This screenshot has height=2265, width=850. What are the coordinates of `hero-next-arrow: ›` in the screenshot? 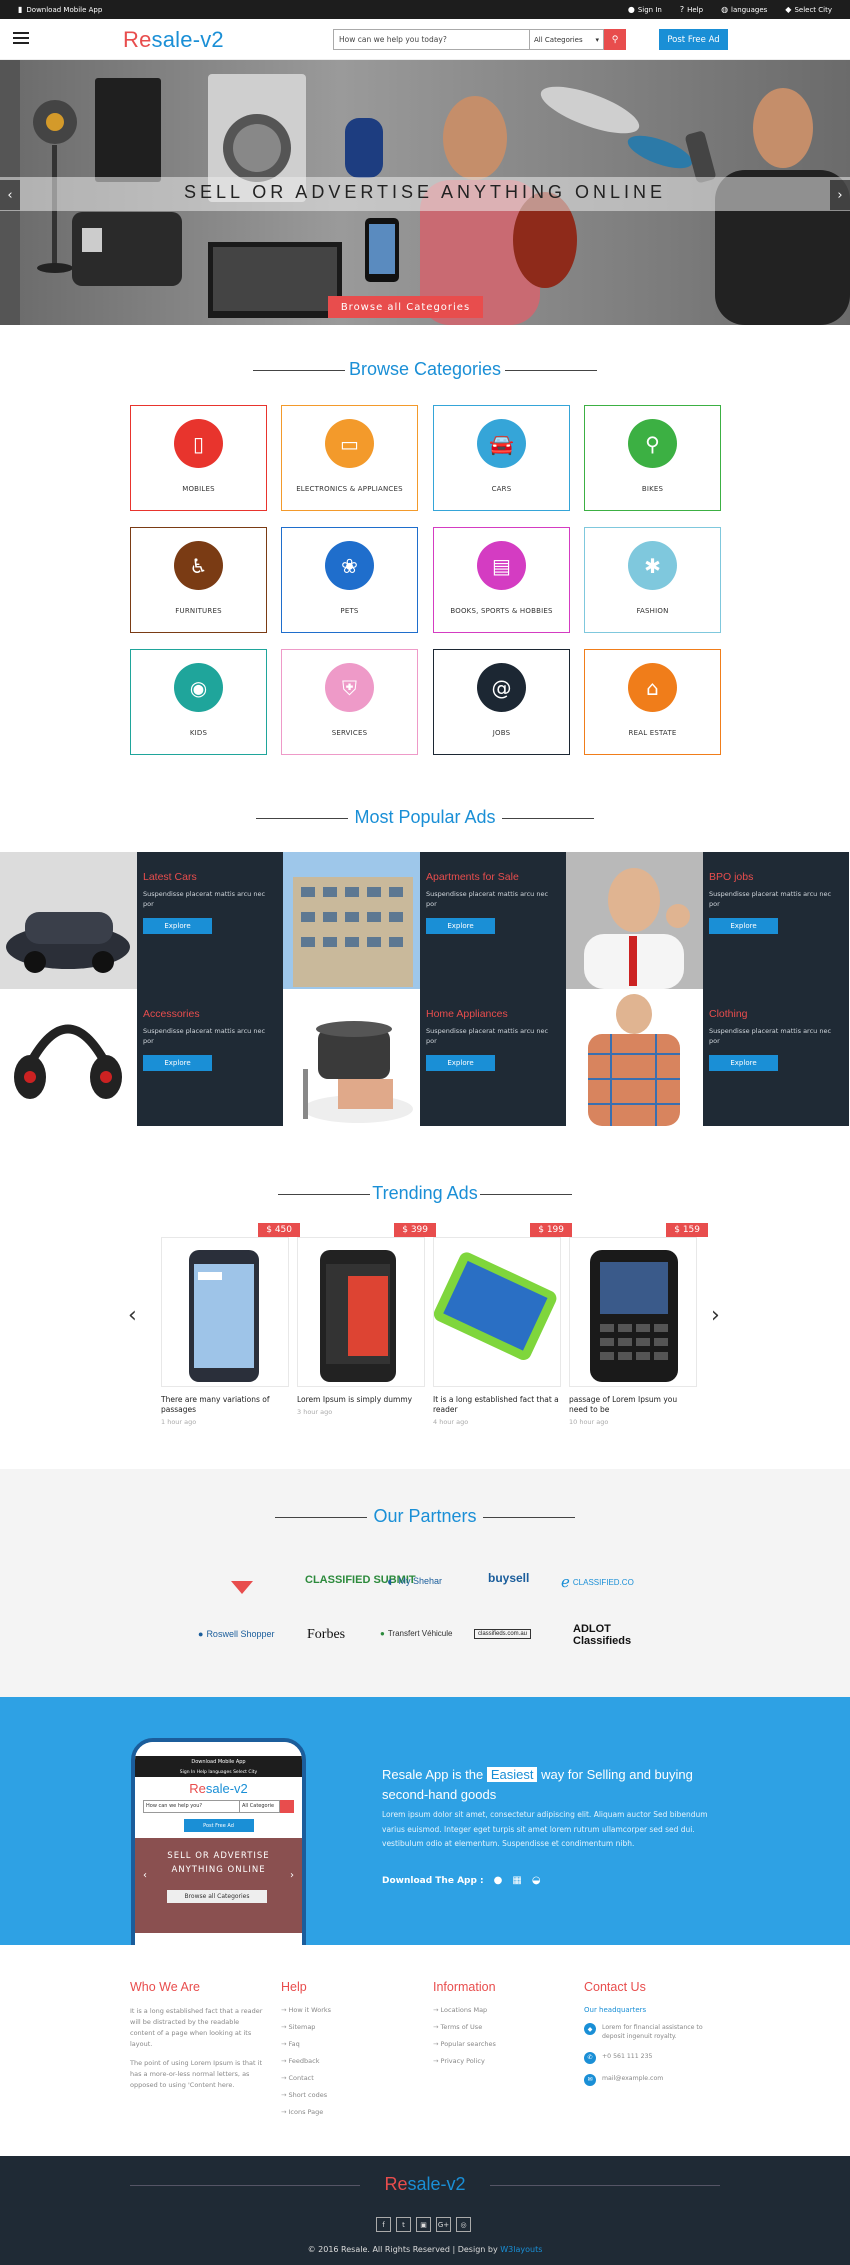 It's located at (840, 195).